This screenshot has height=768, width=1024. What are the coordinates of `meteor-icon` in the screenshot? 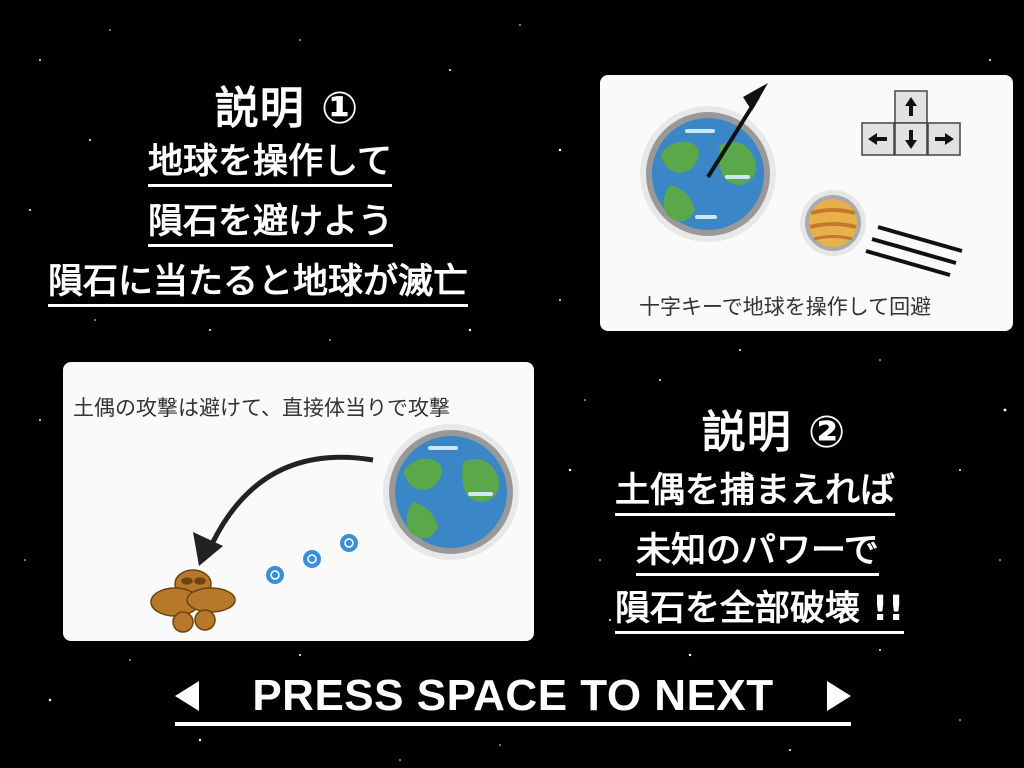 It's located at (881, 233).